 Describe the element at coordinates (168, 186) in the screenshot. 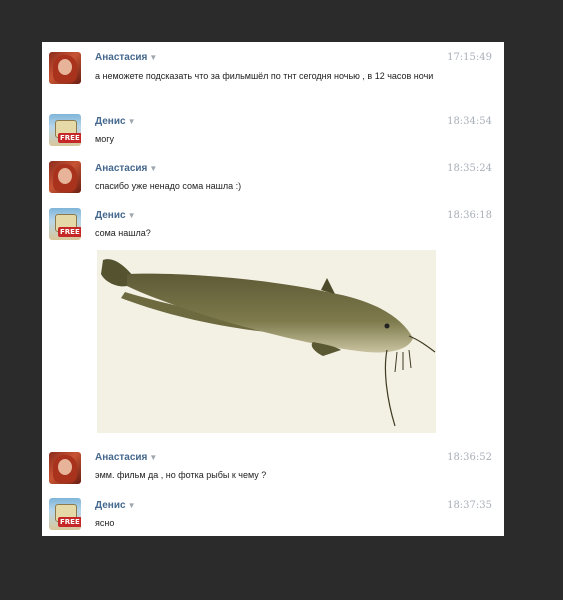

I see `message-text: спасибо уже ненадо сома нашла :)` at that location.